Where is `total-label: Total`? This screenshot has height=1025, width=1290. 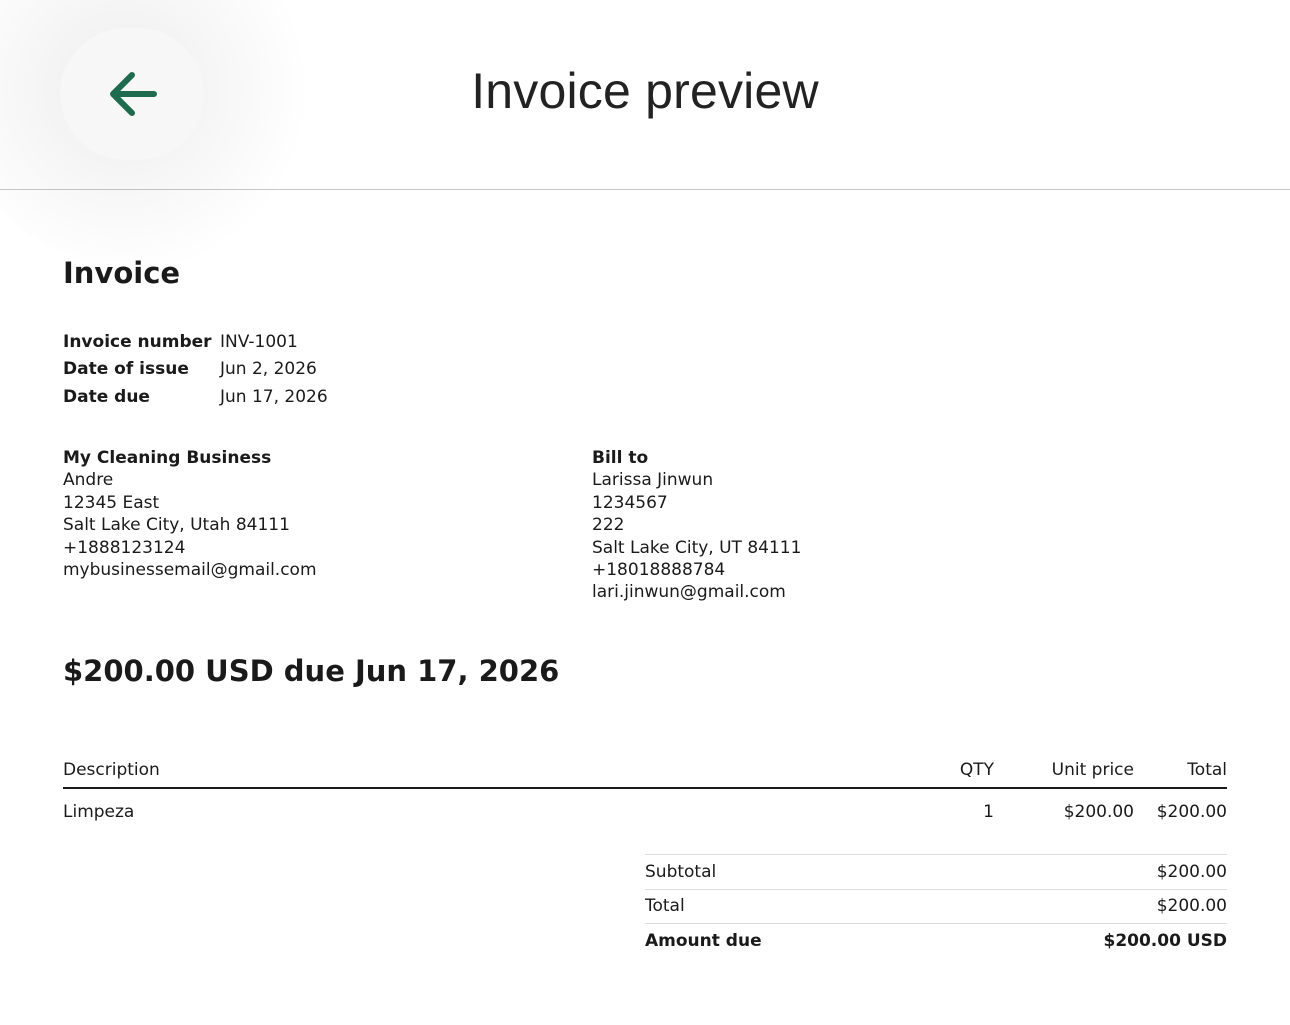 total-label: Total is located at coordinates (665, 906).